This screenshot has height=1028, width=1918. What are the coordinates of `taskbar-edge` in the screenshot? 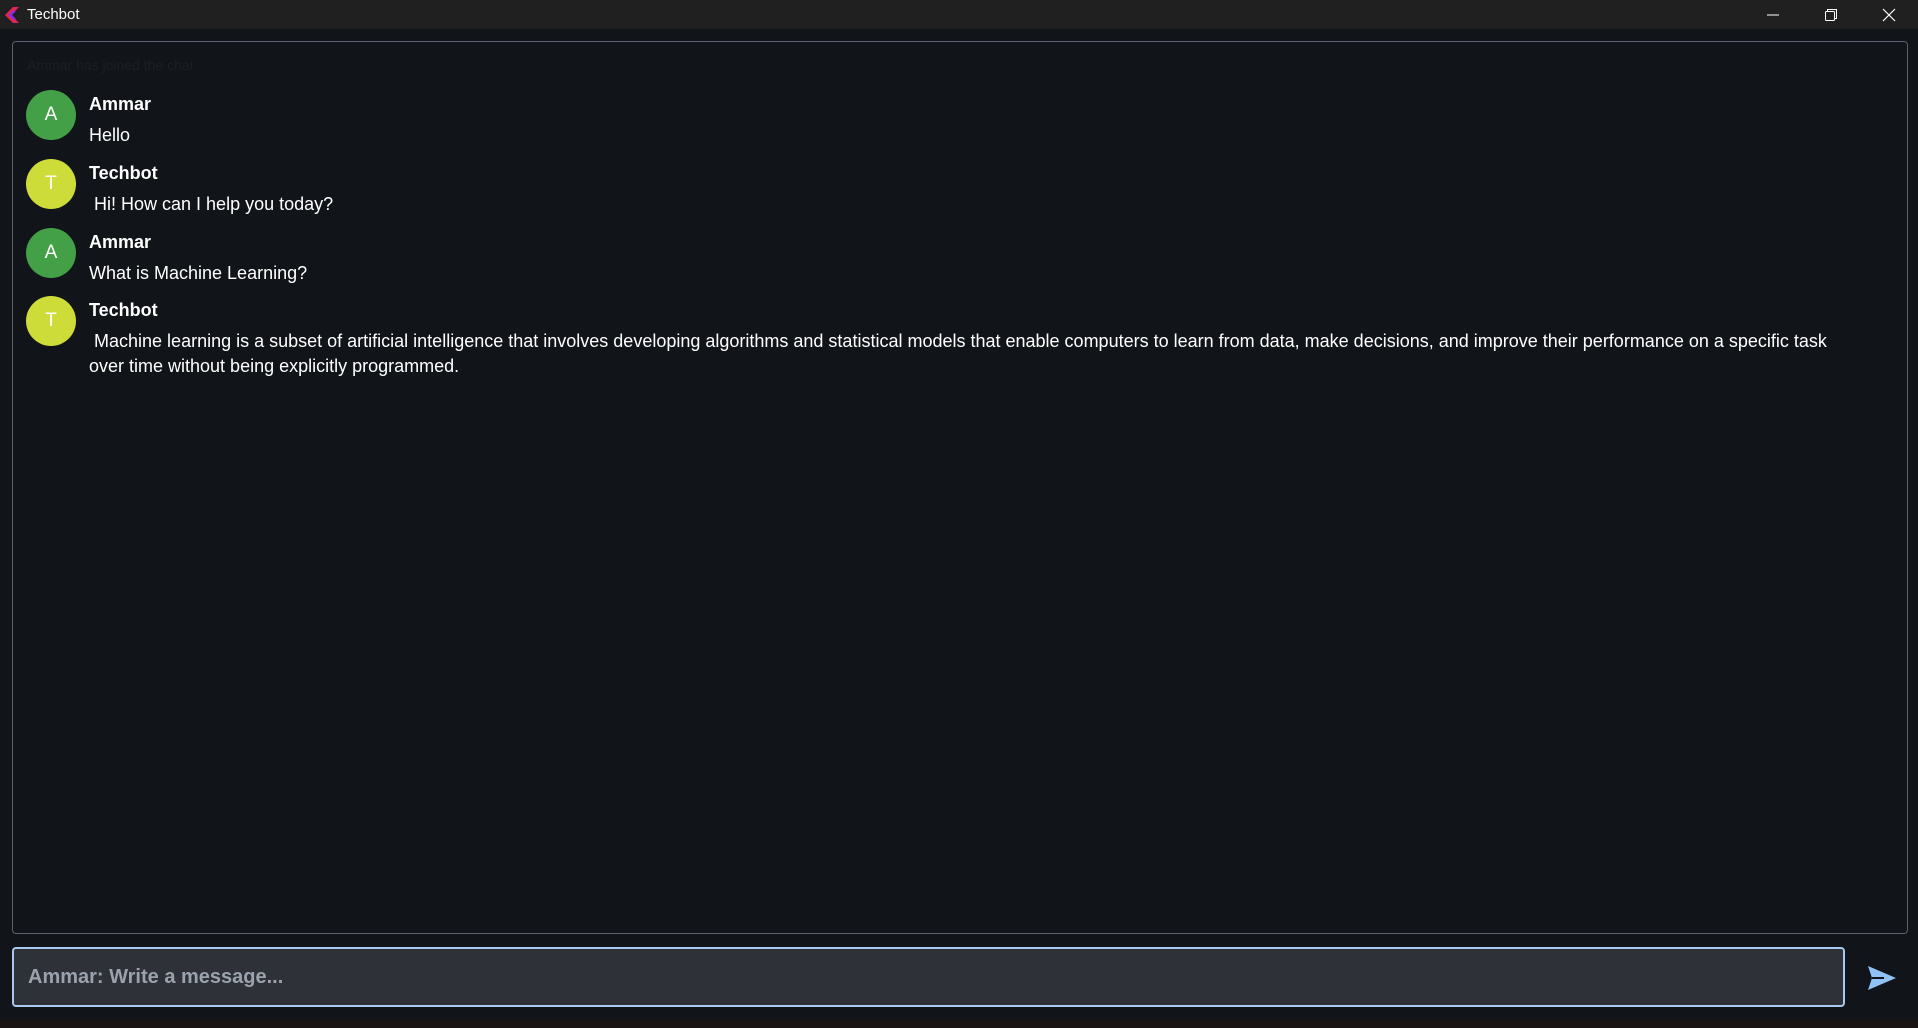 It's located at (959, 1024).